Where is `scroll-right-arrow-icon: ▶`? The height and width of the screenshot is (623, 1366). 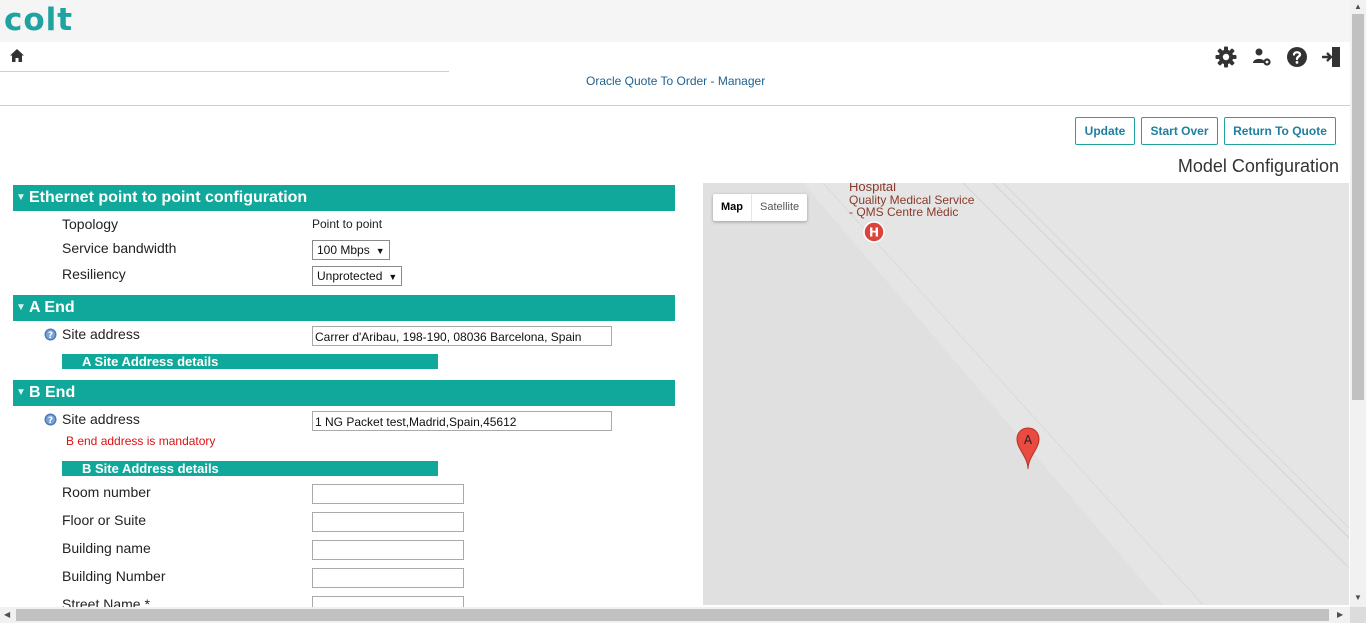
scroll-right-arrow-icon: ▶ is located at coordinates (1340, 615).